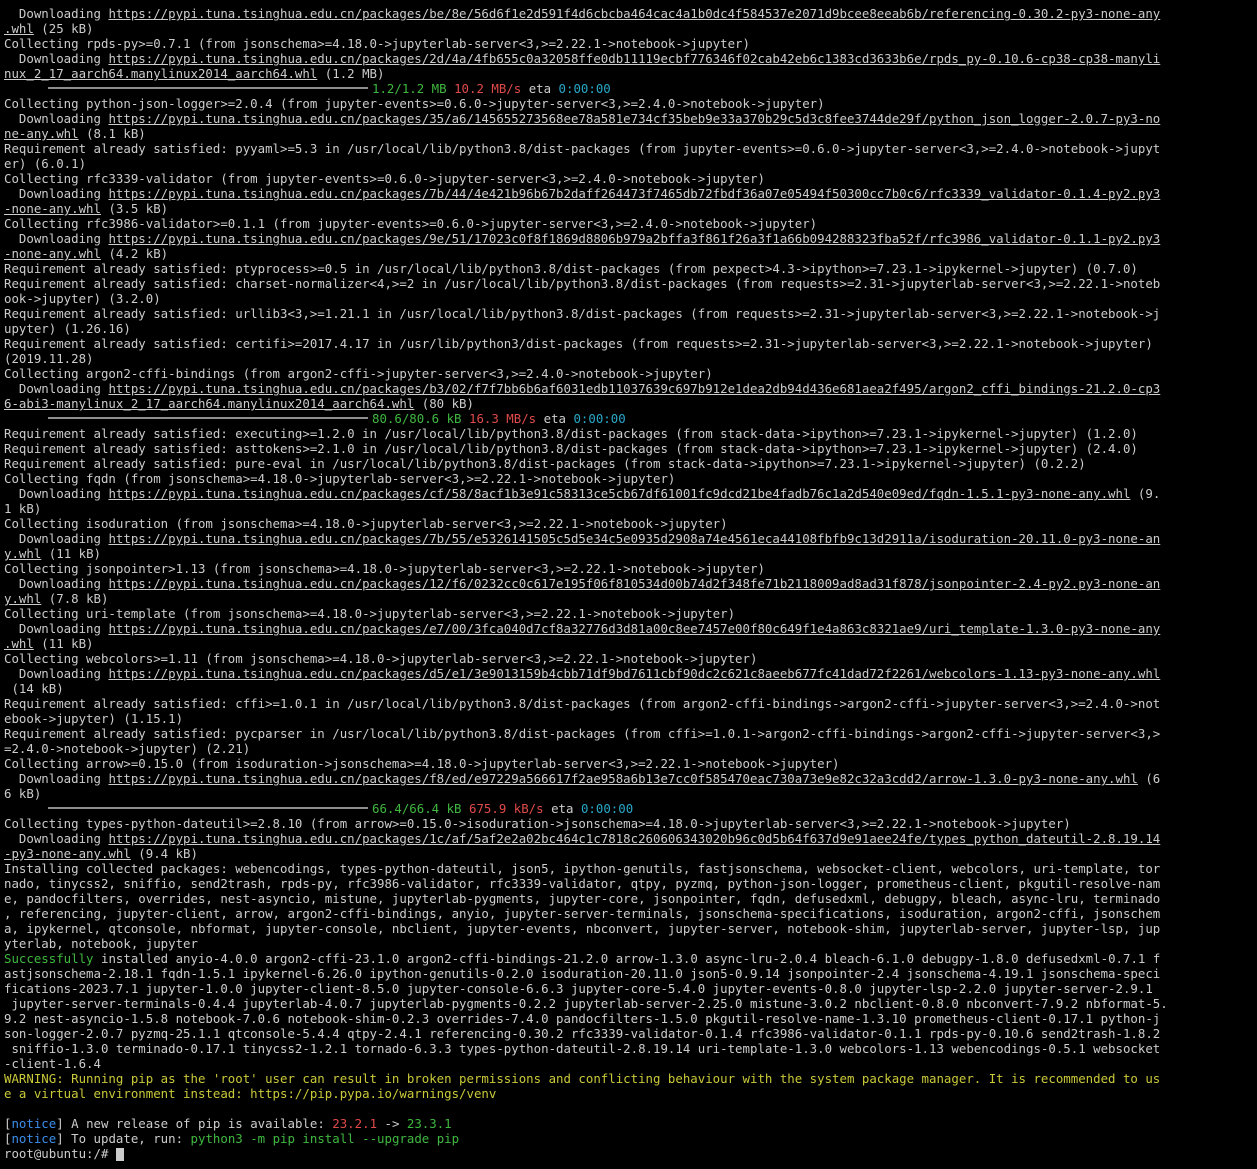 This screenshot has height=1169, width=1257. Describe the element at coordinates (351, 73) in the screenshot. I see `download-size: (1.2 MB)` at that location.